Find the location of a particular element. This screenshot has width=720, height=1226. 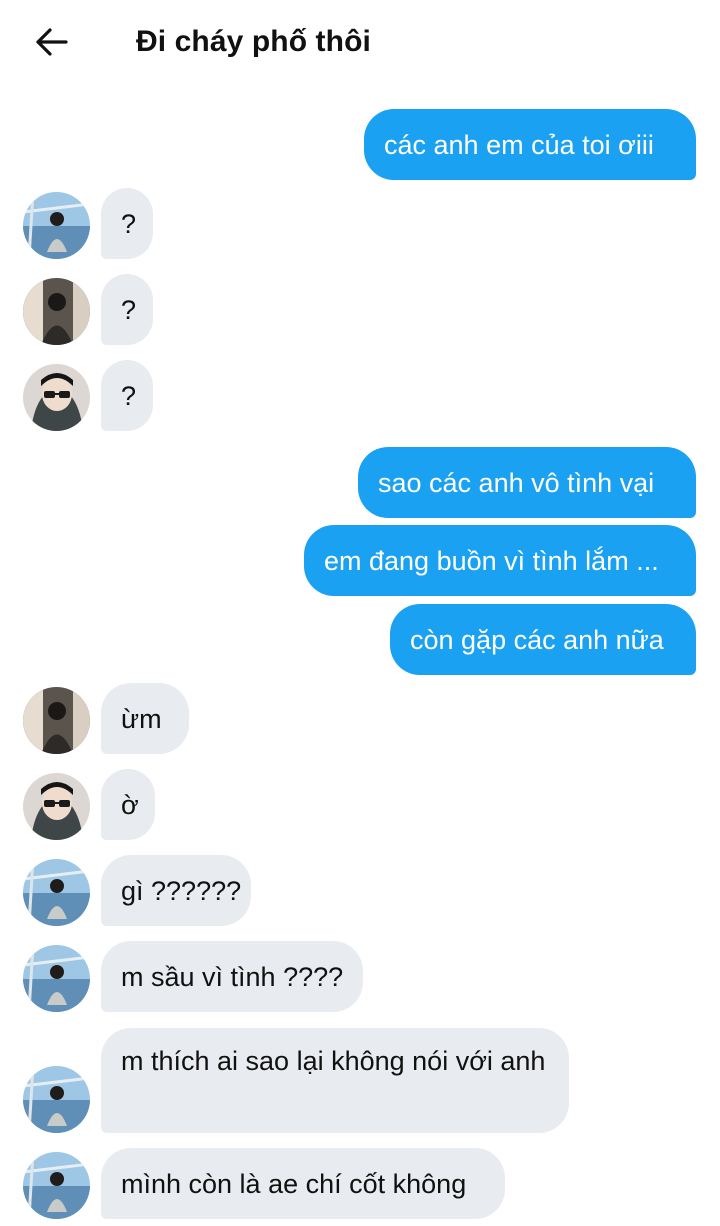

conversation-title: Đi cháy phố thôi is located at coordinates (253, 41).